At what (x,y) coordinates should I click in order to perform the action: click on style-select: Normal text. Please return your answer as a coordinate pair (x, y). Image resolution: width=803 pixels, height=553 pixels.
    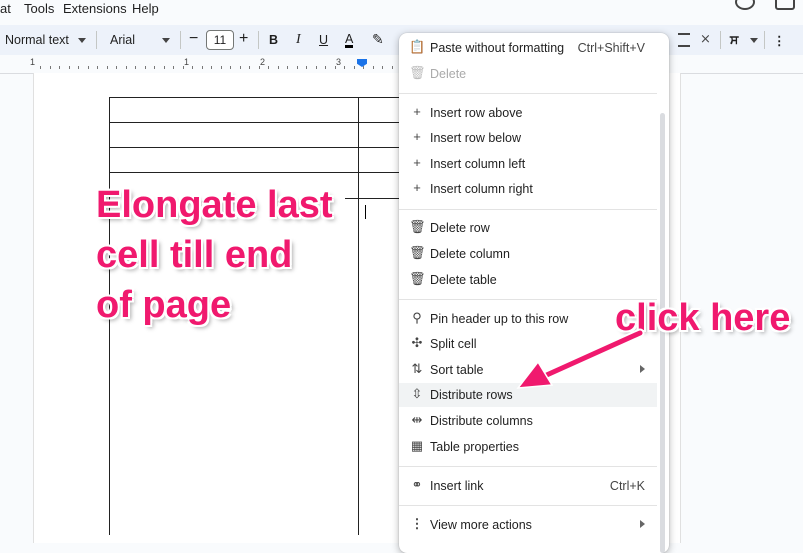
    Looking at the image, I should click on (37, 40).